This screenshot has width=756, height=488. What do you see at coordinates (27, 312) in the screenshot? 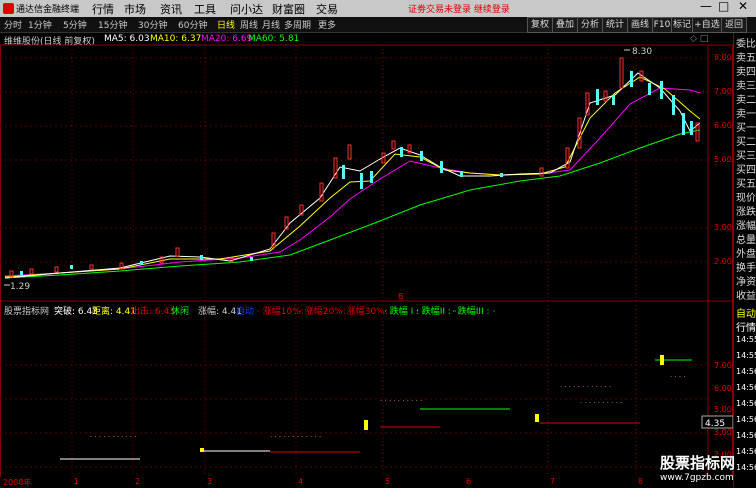
I see `indicator-name: 股票指标网` at bounding box center [27, 312].